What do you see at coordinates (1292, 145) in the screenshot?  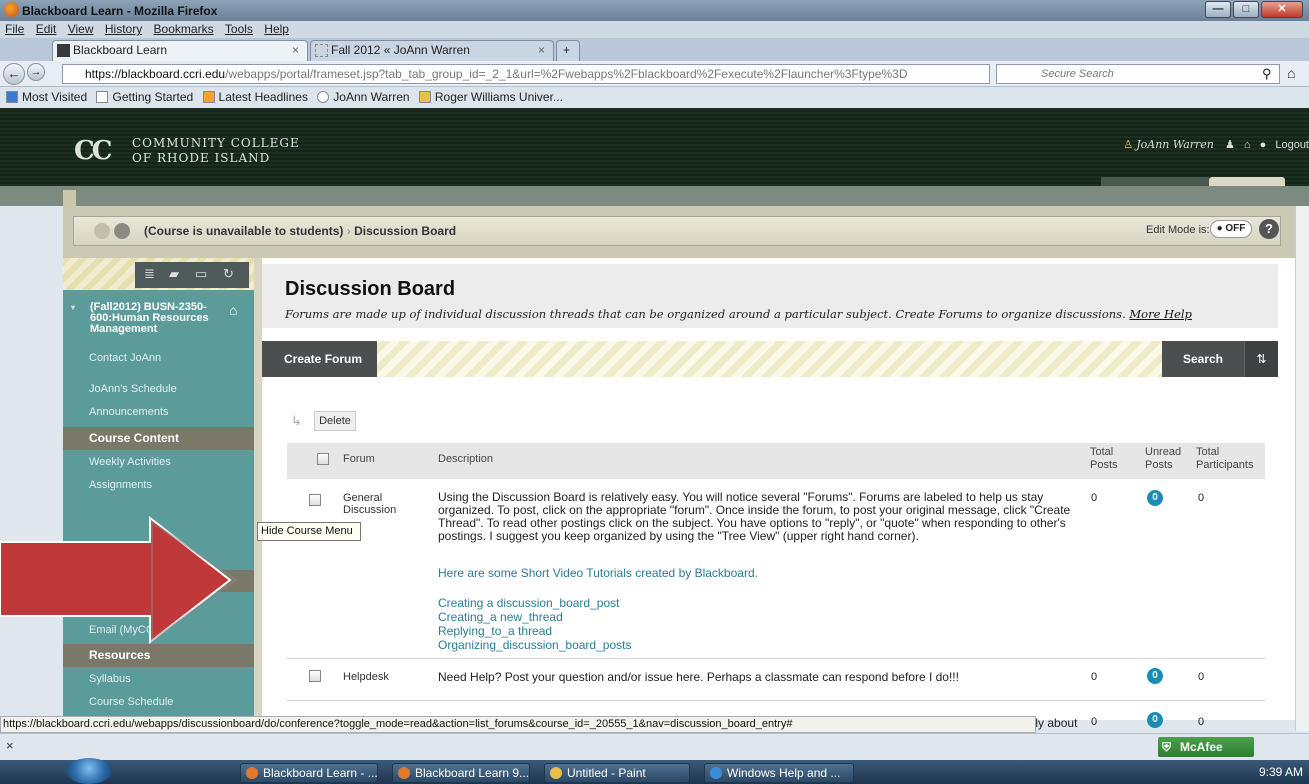 I see `logout-link: Logout` at bounding box center [1292, 145].